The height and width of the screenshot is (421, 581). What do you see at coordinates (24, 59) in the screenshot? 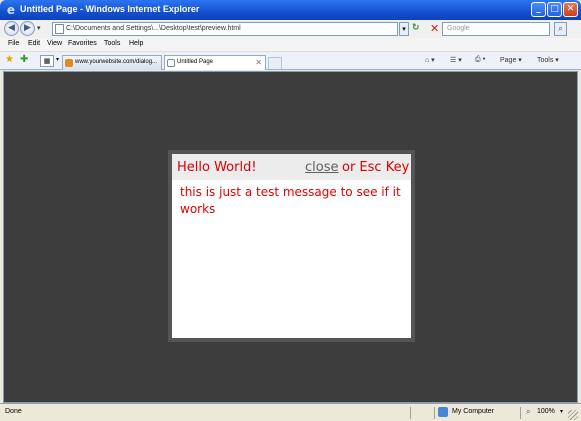
I see `add-favorites-icon: ✚` at bounding box center [24, 59].